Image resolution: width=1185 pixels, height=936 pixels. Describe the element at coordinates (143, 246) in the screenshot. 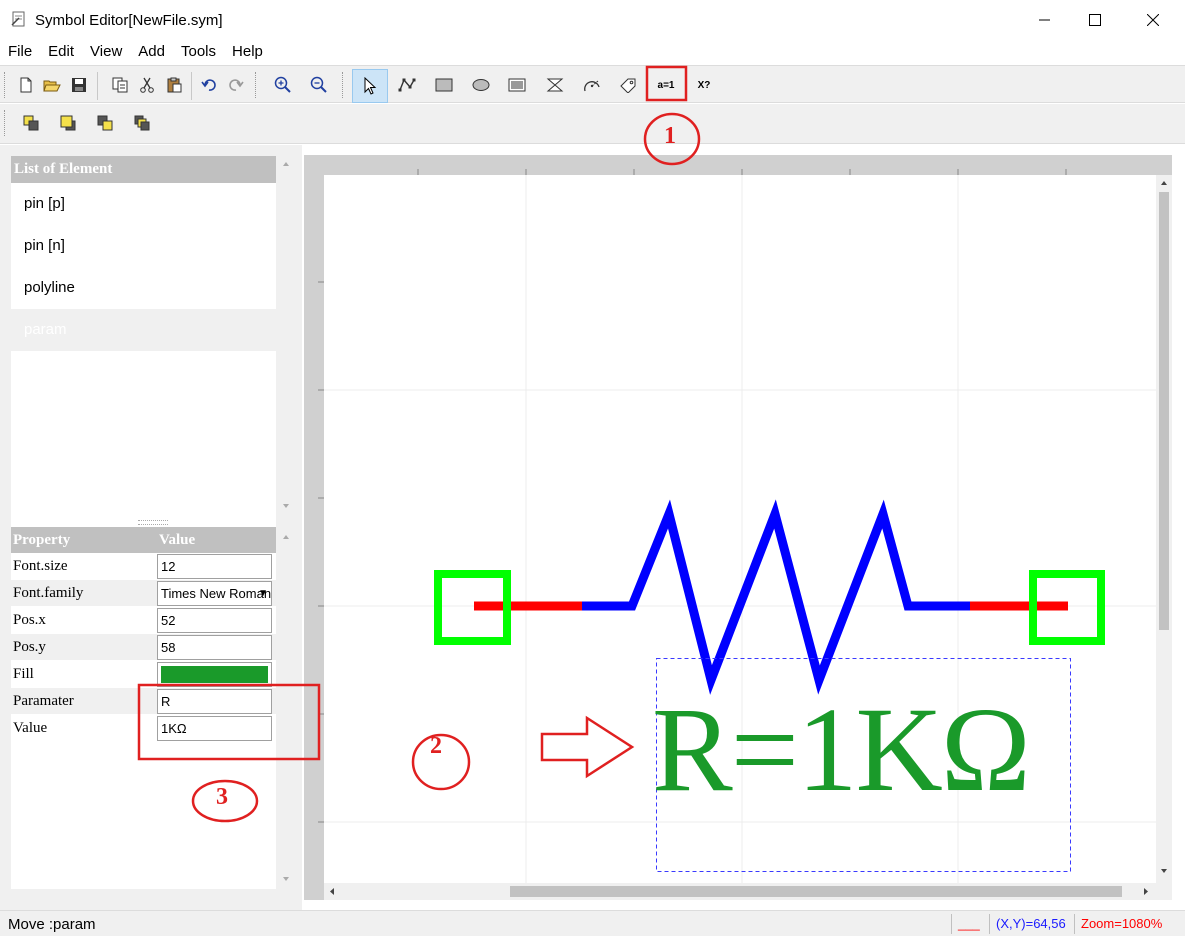

I see `list-item: pin [n]` at that location.